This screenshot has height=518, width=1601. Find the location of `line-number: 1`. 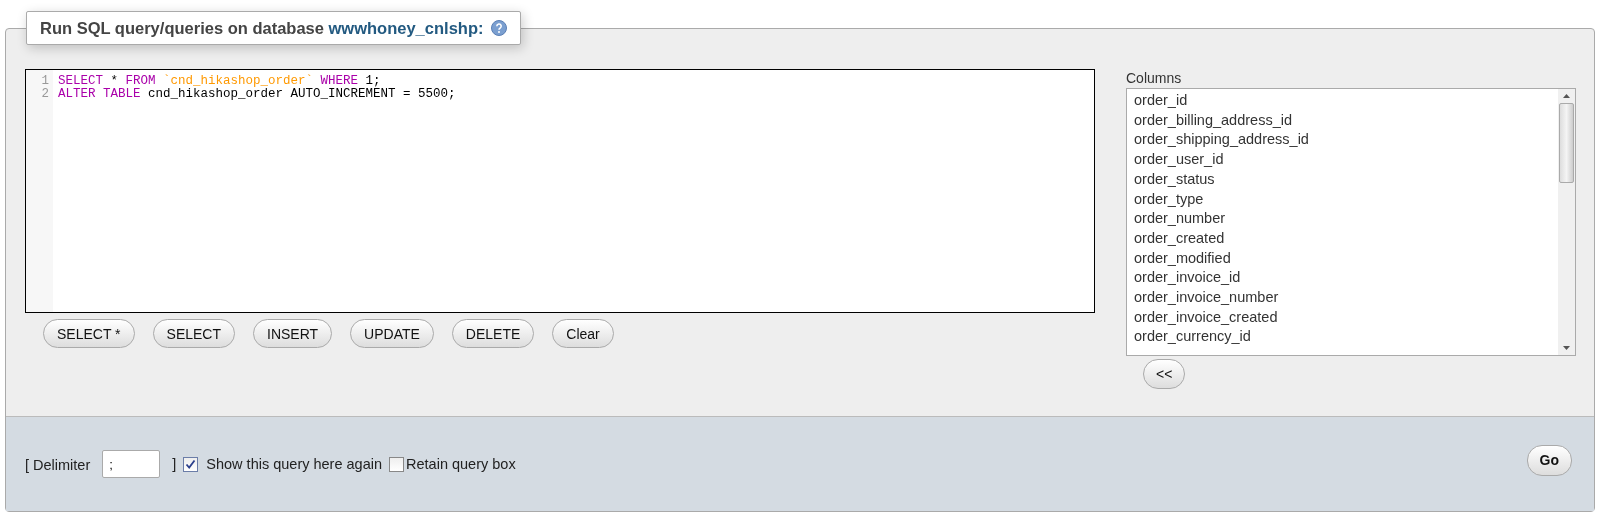

line-number: 1 is located at coordinates (45, 81).